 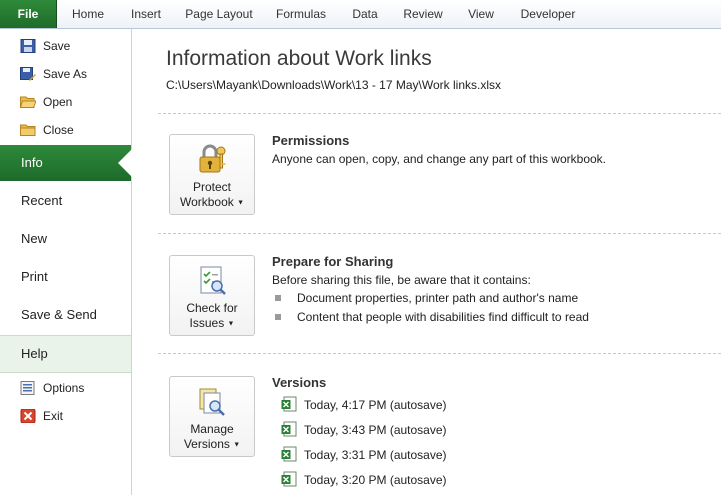 I want to click on open-label: Open, so click(x=58, y=102).